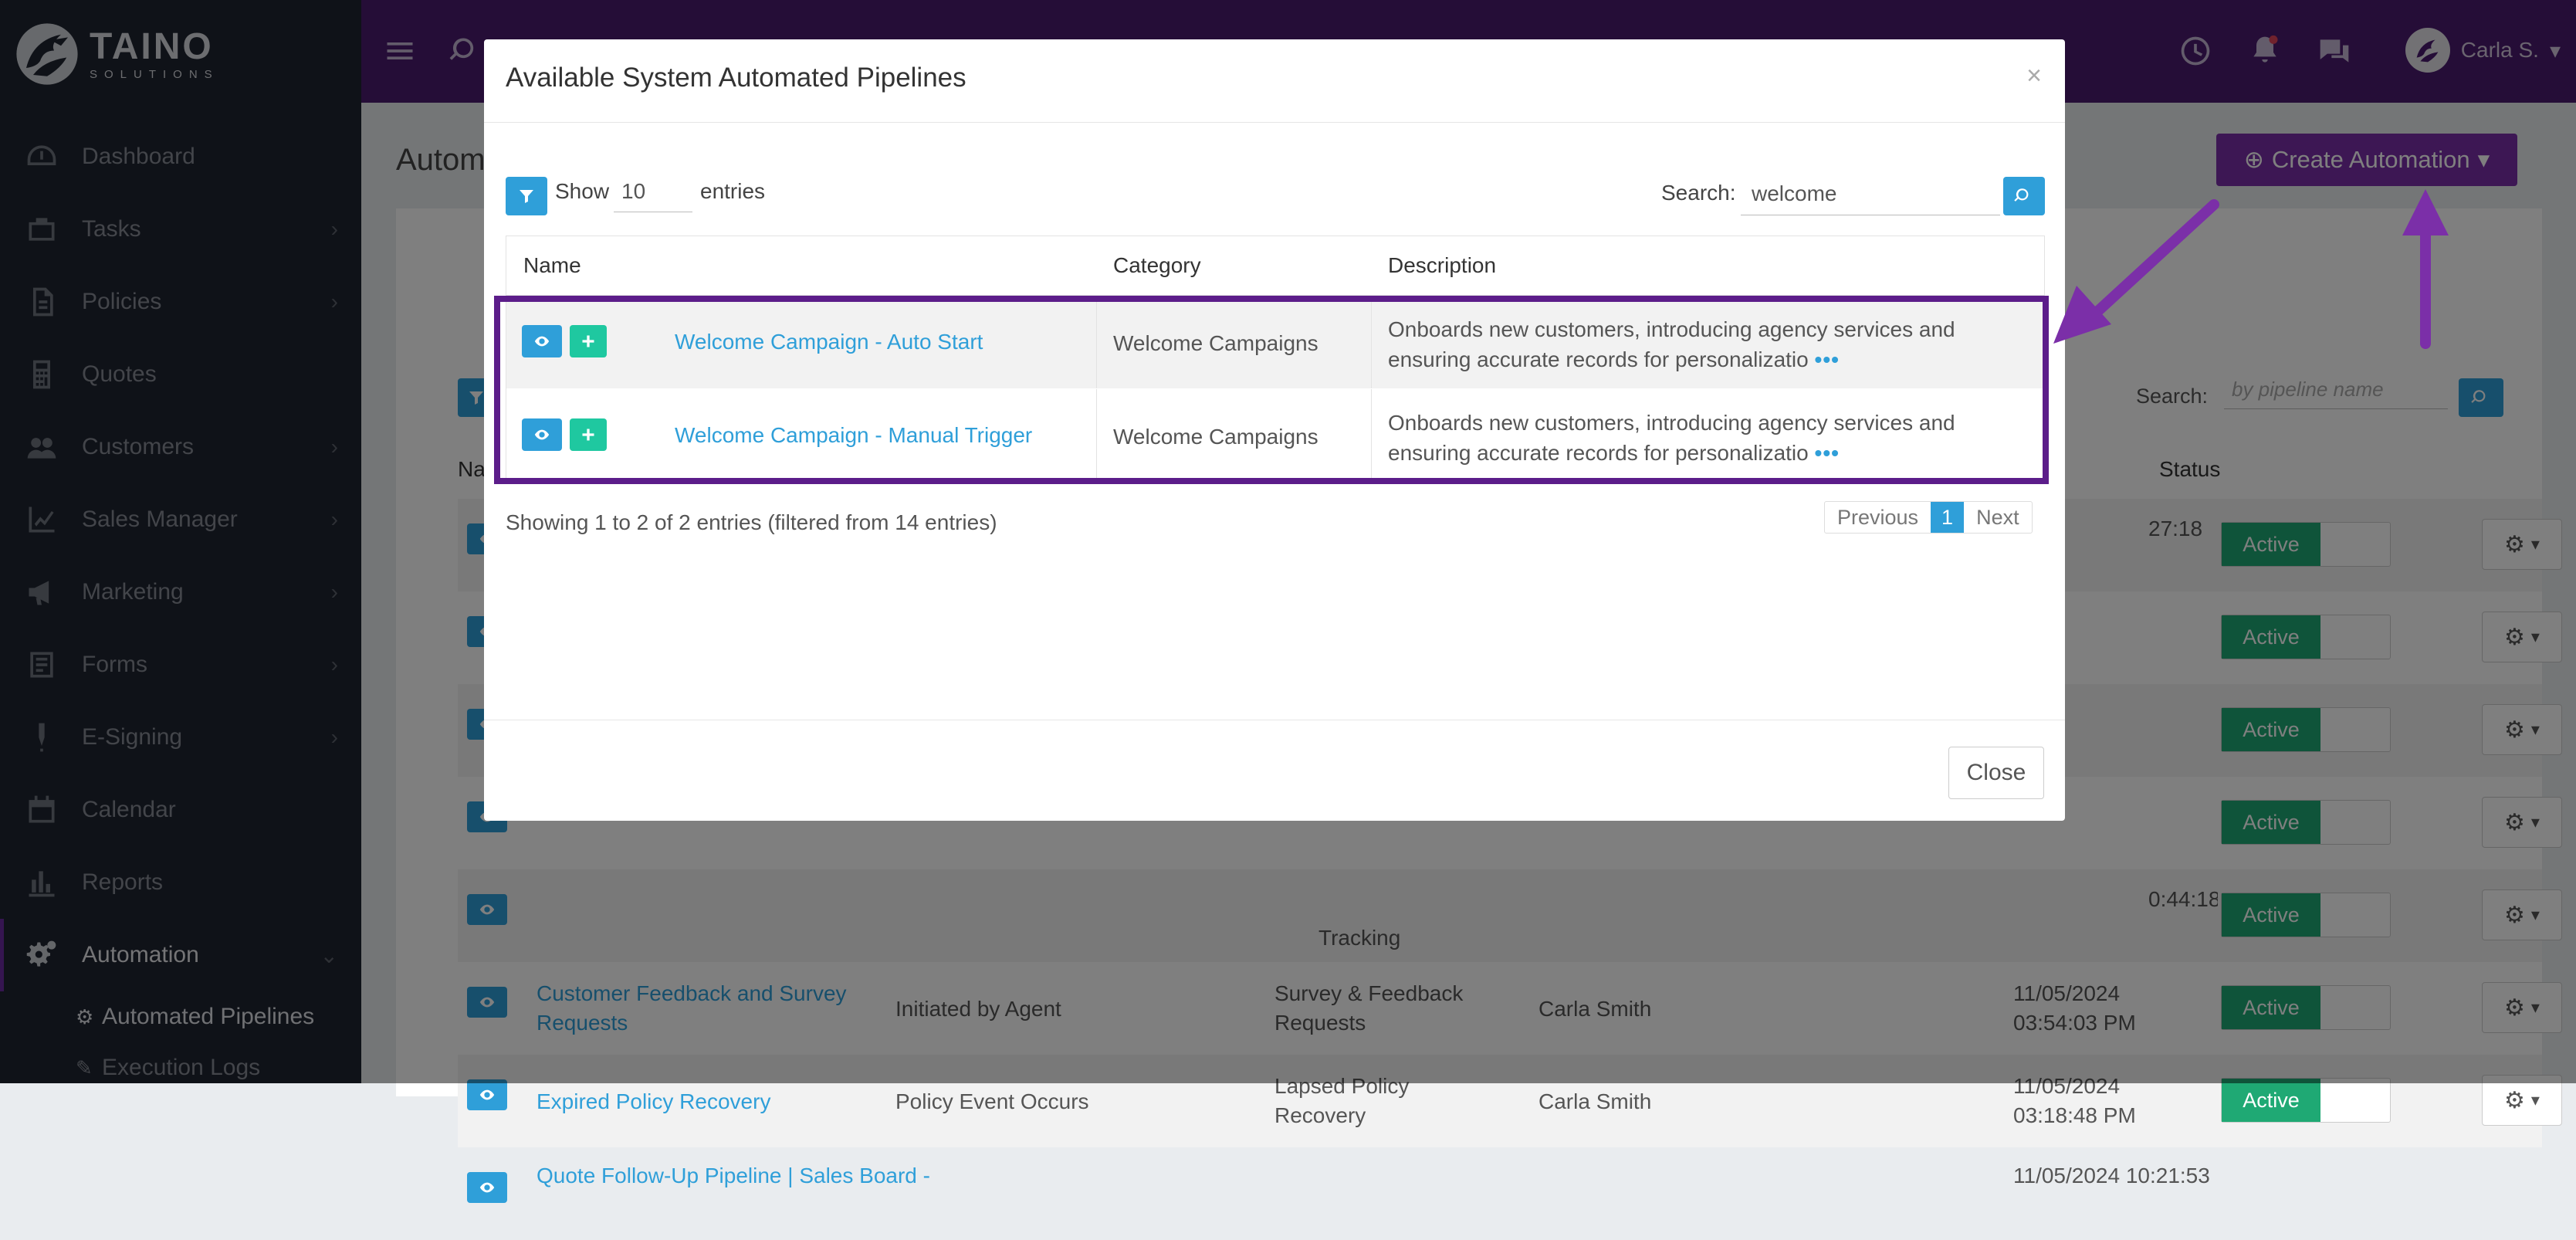  I want to click on filter-icon, so click(526, 196).